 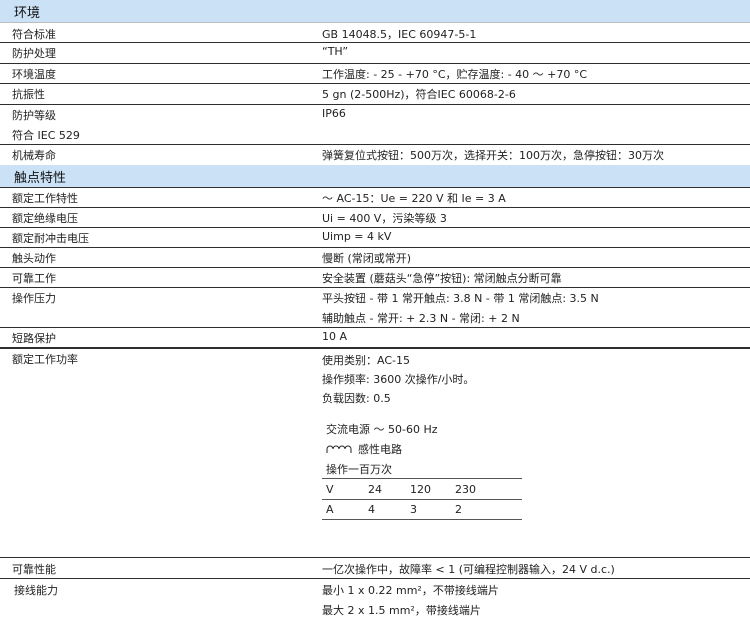 What do you see at coordinates (334, 113) in the screenshot?
I see `row-value-ip-rating: IP66` at bounding box center [334, 113].